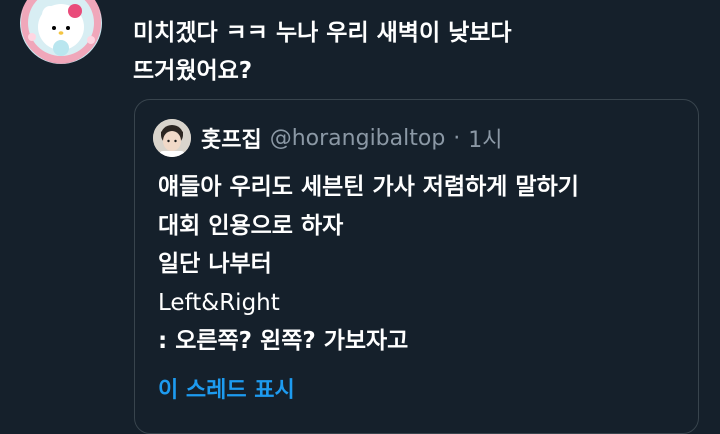 This screenshot has width=720, height=434. I want to click on hello-kitty-avatar-icon, so click(61, 31).